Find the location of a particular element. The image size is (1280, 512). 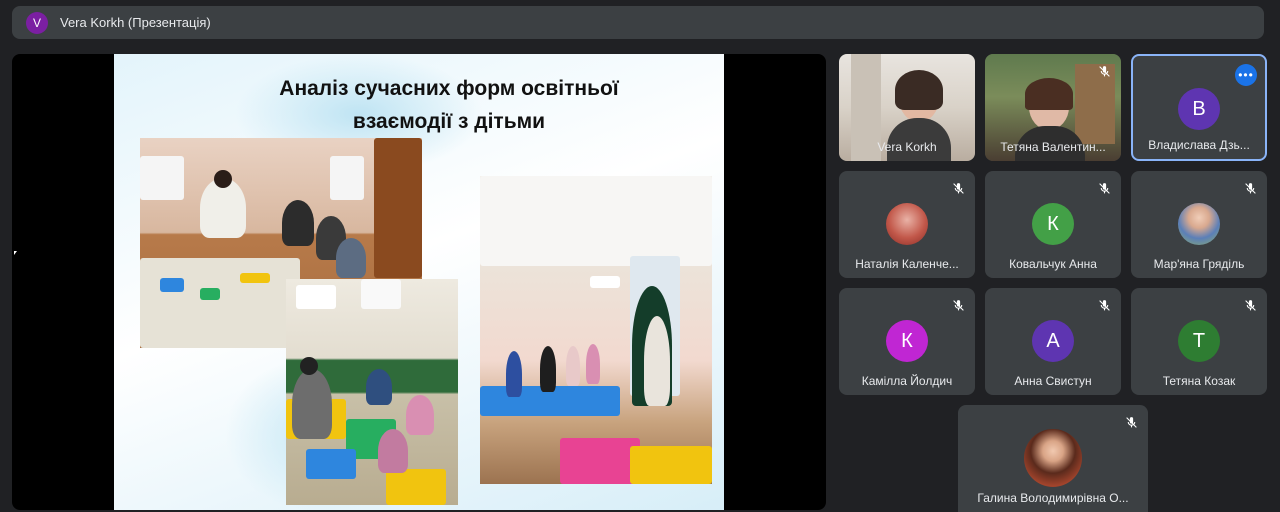

participant-name: Тетяна Козак is located at coordinates (1199, 381).